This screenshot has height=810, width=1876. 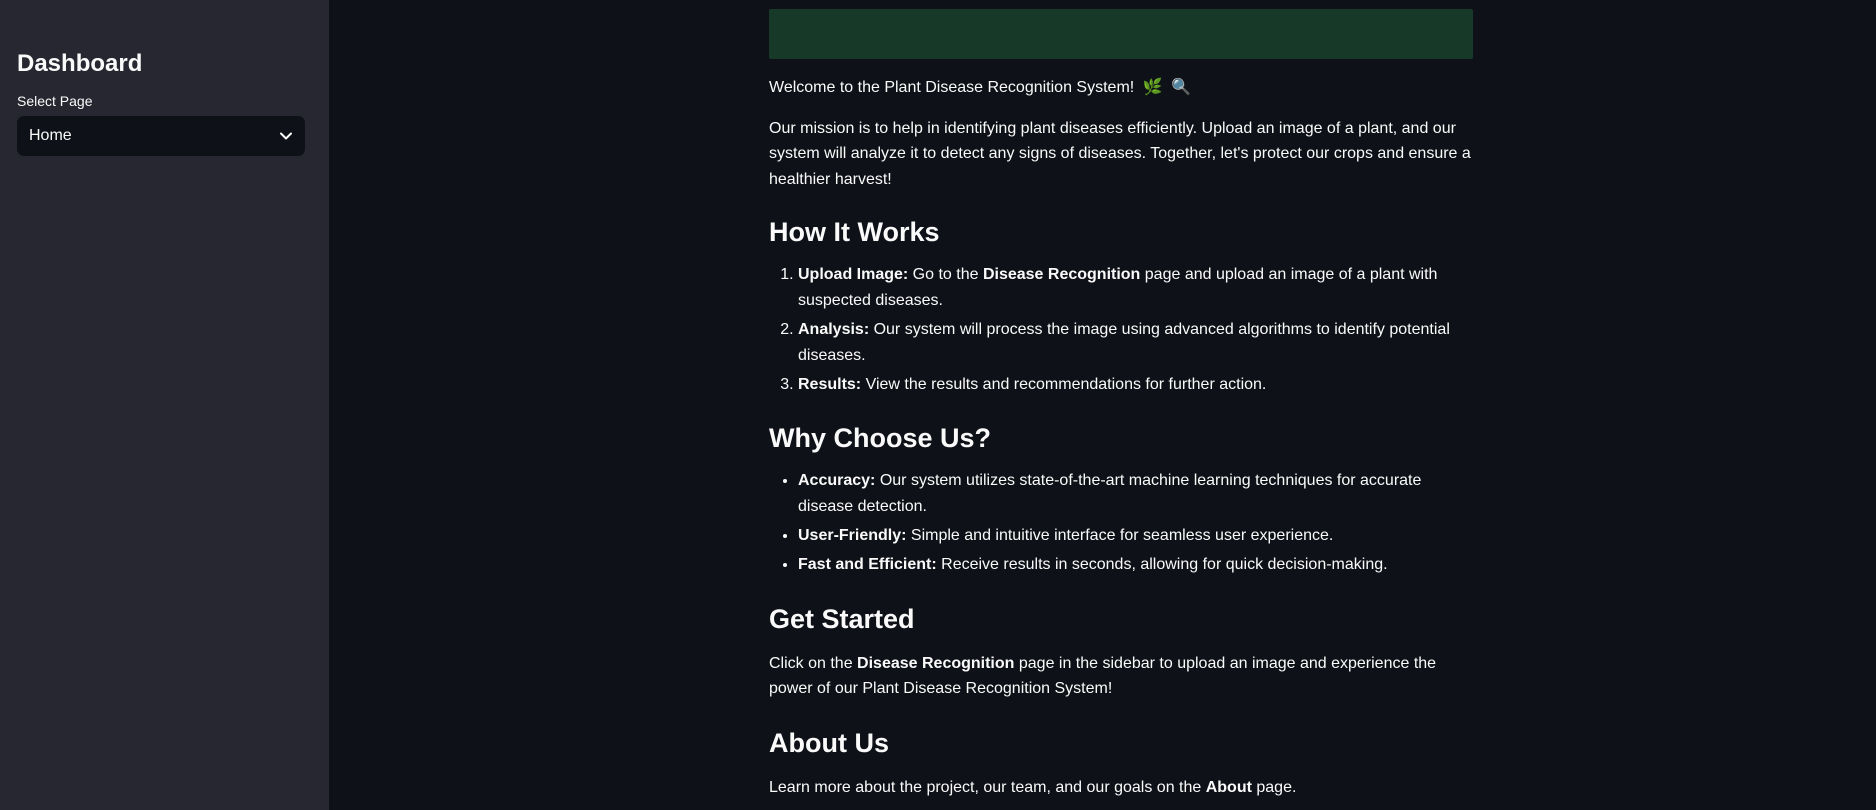 I want to click on select-page-dropdown: Home, so click(x=161, y=136).